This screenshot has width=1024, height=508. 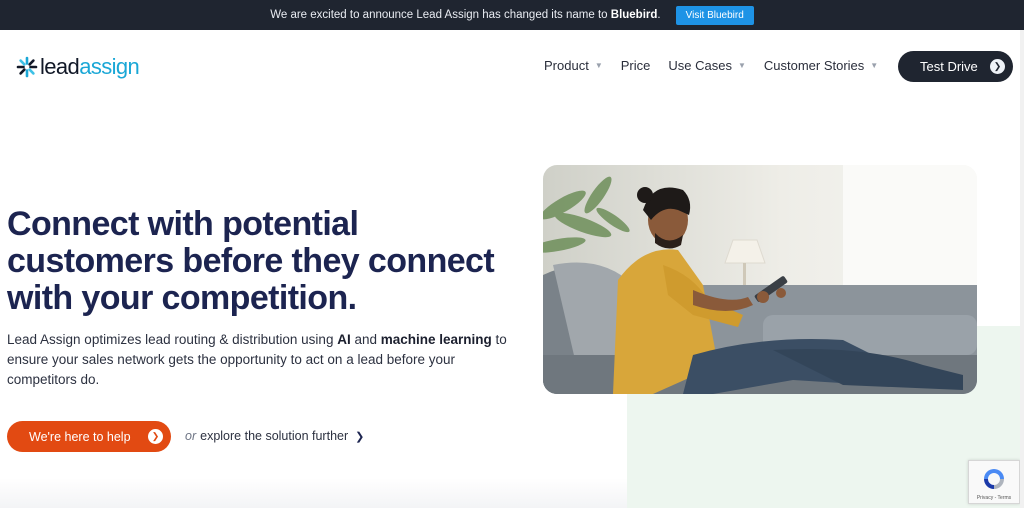 I want to click on nav-use-cases: Use Cases ▼, so click(x=707, y=65).